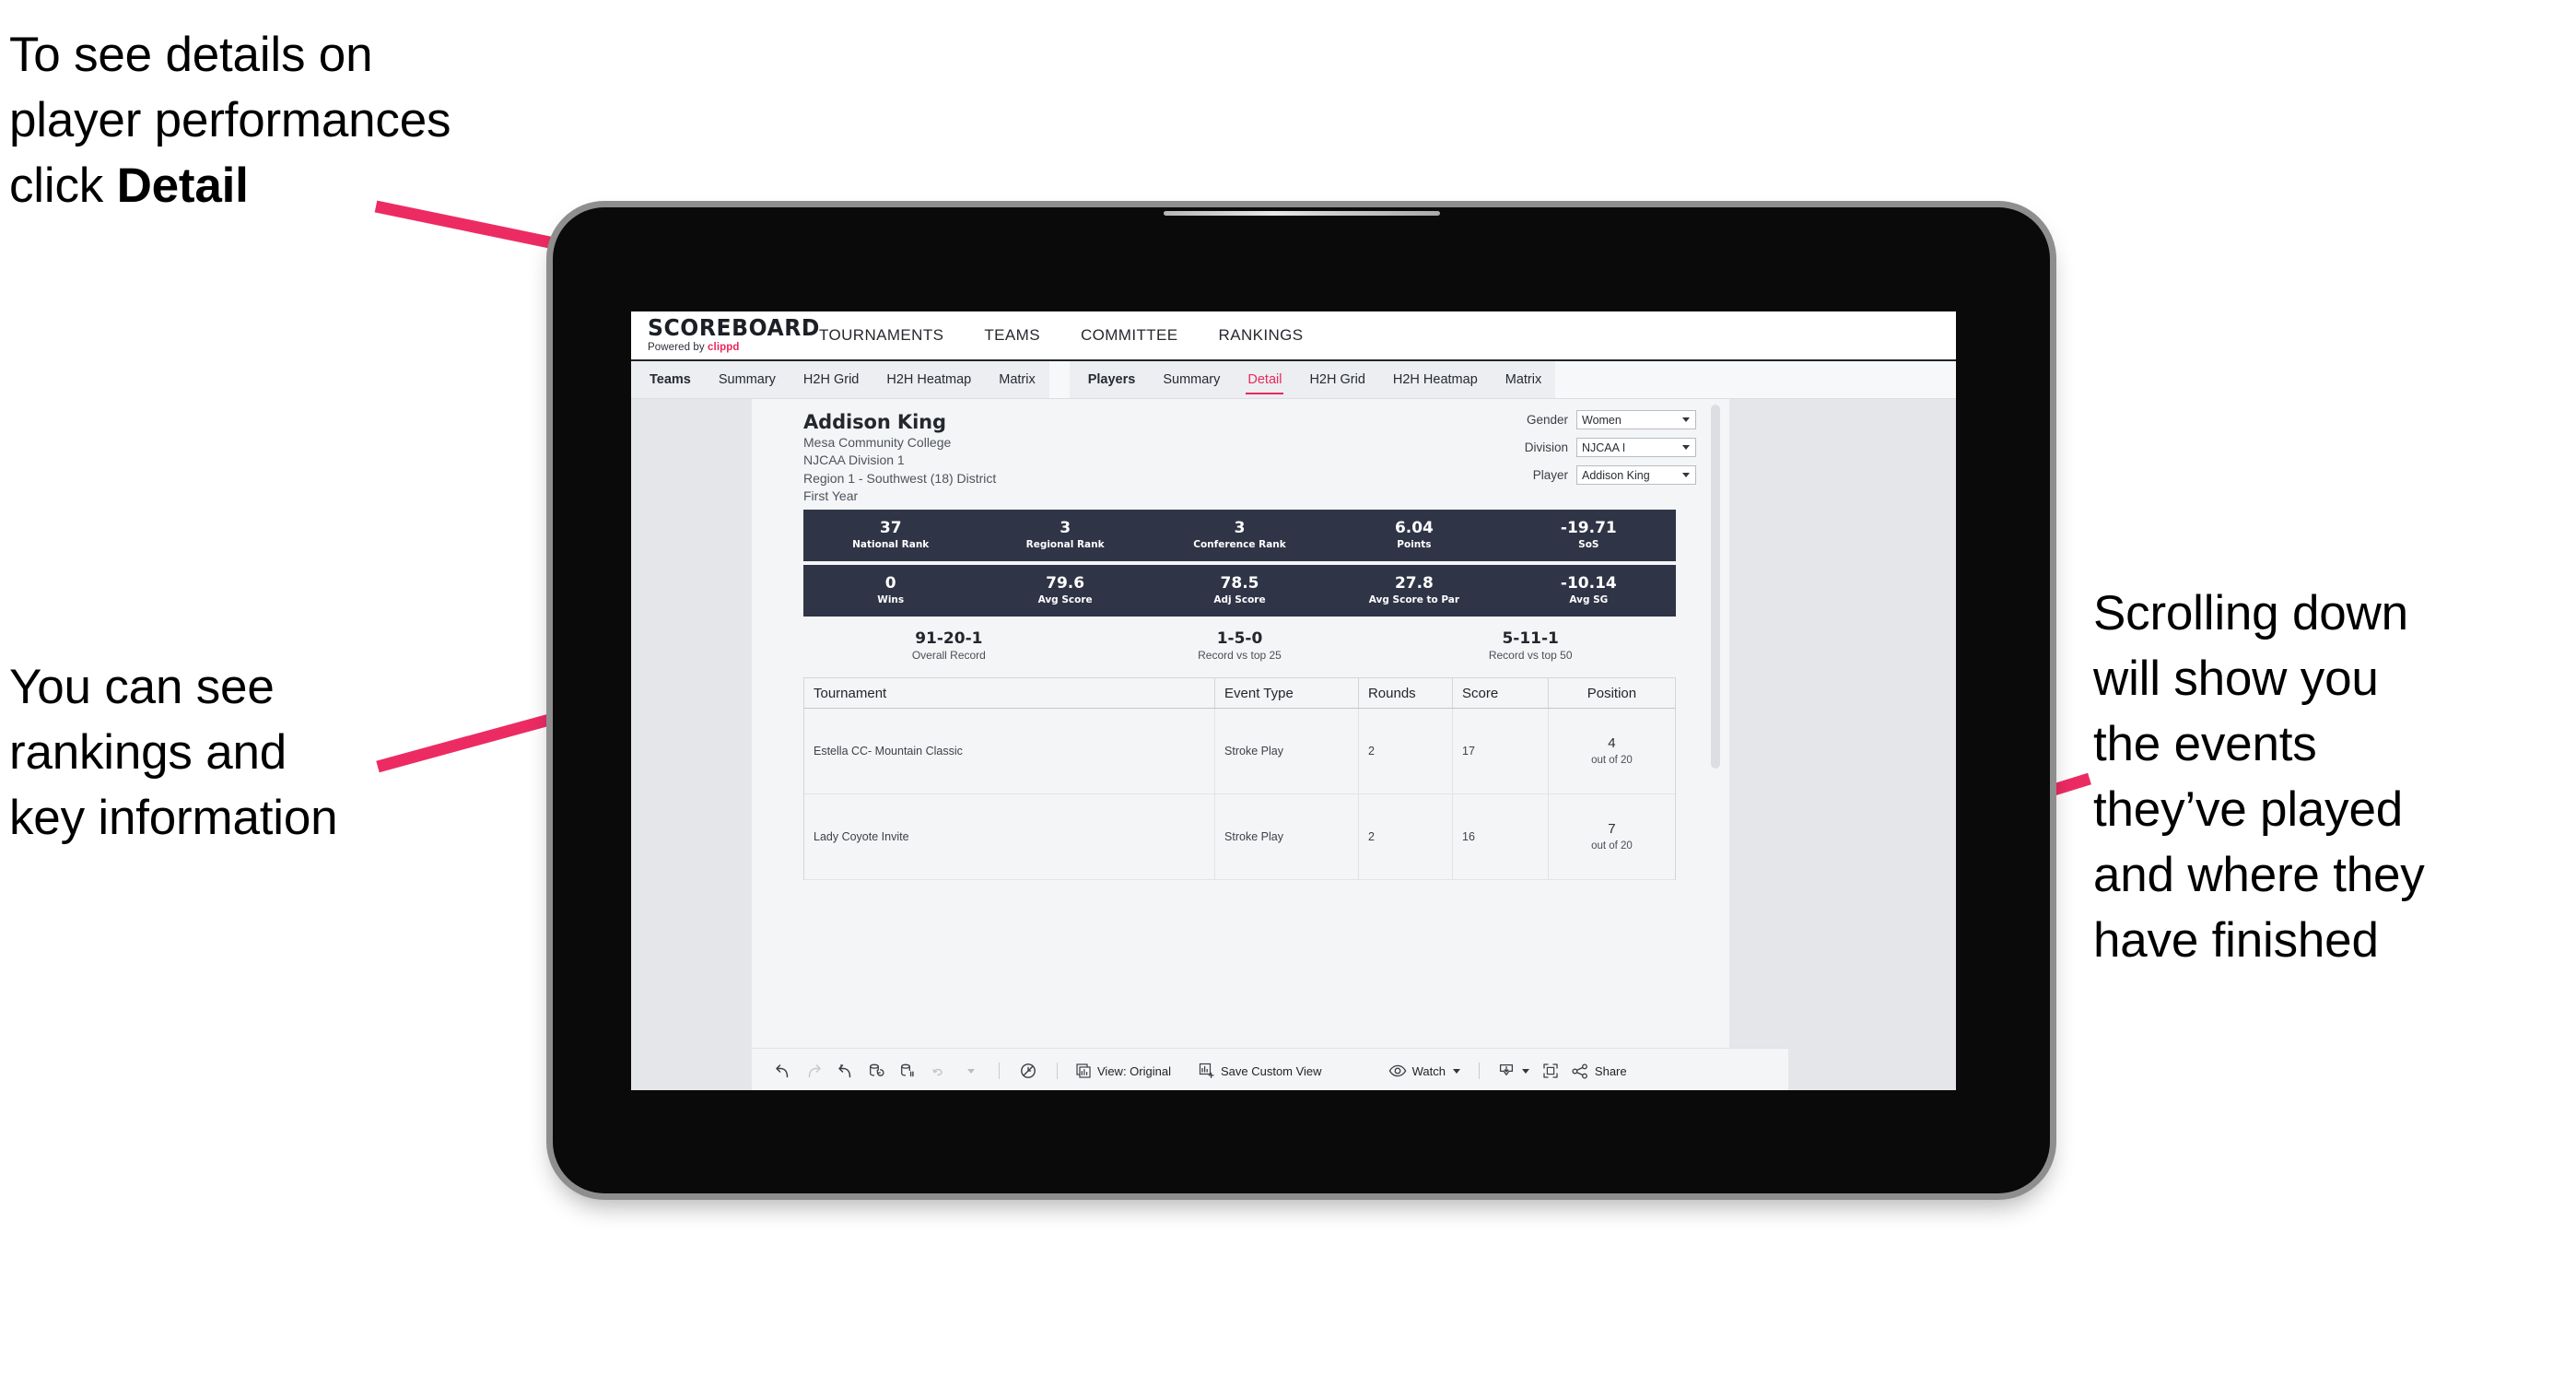 The height and width of the screenshot is (1386, 2576). I want to click on player-filter-value: Addison King, so click(1616, 475).